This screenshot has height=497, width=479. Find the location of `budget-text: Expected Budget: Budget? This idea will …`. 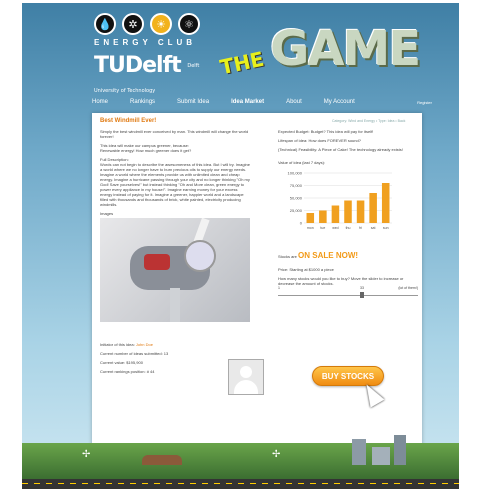

budget-text: Expected Budget: Budget? This idea will … is located at coordinates (326, 131).